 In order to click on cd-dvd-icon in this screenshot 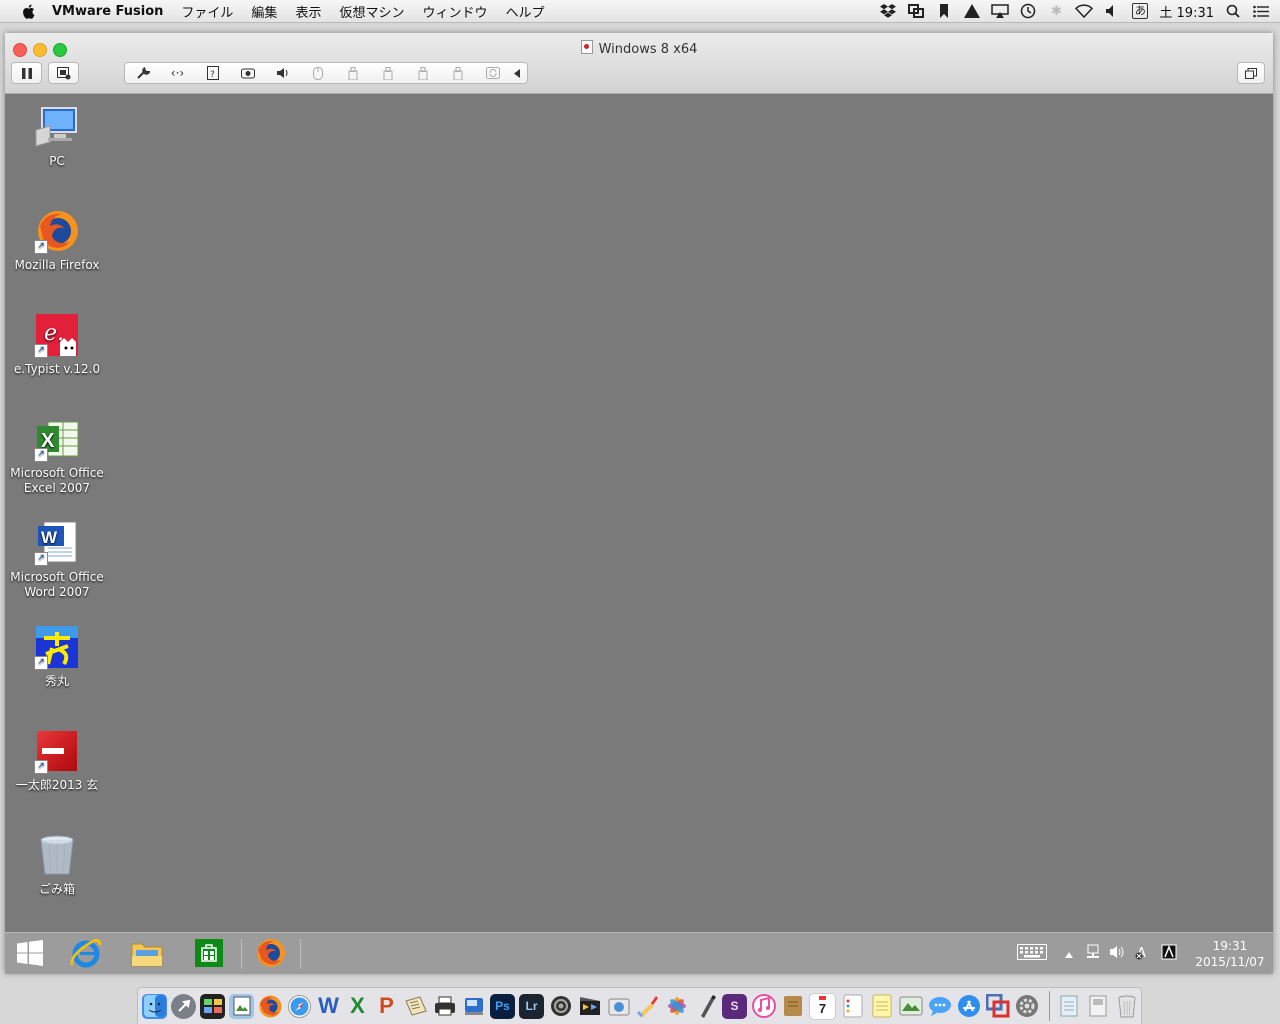, I will do `click(247, 73)`.